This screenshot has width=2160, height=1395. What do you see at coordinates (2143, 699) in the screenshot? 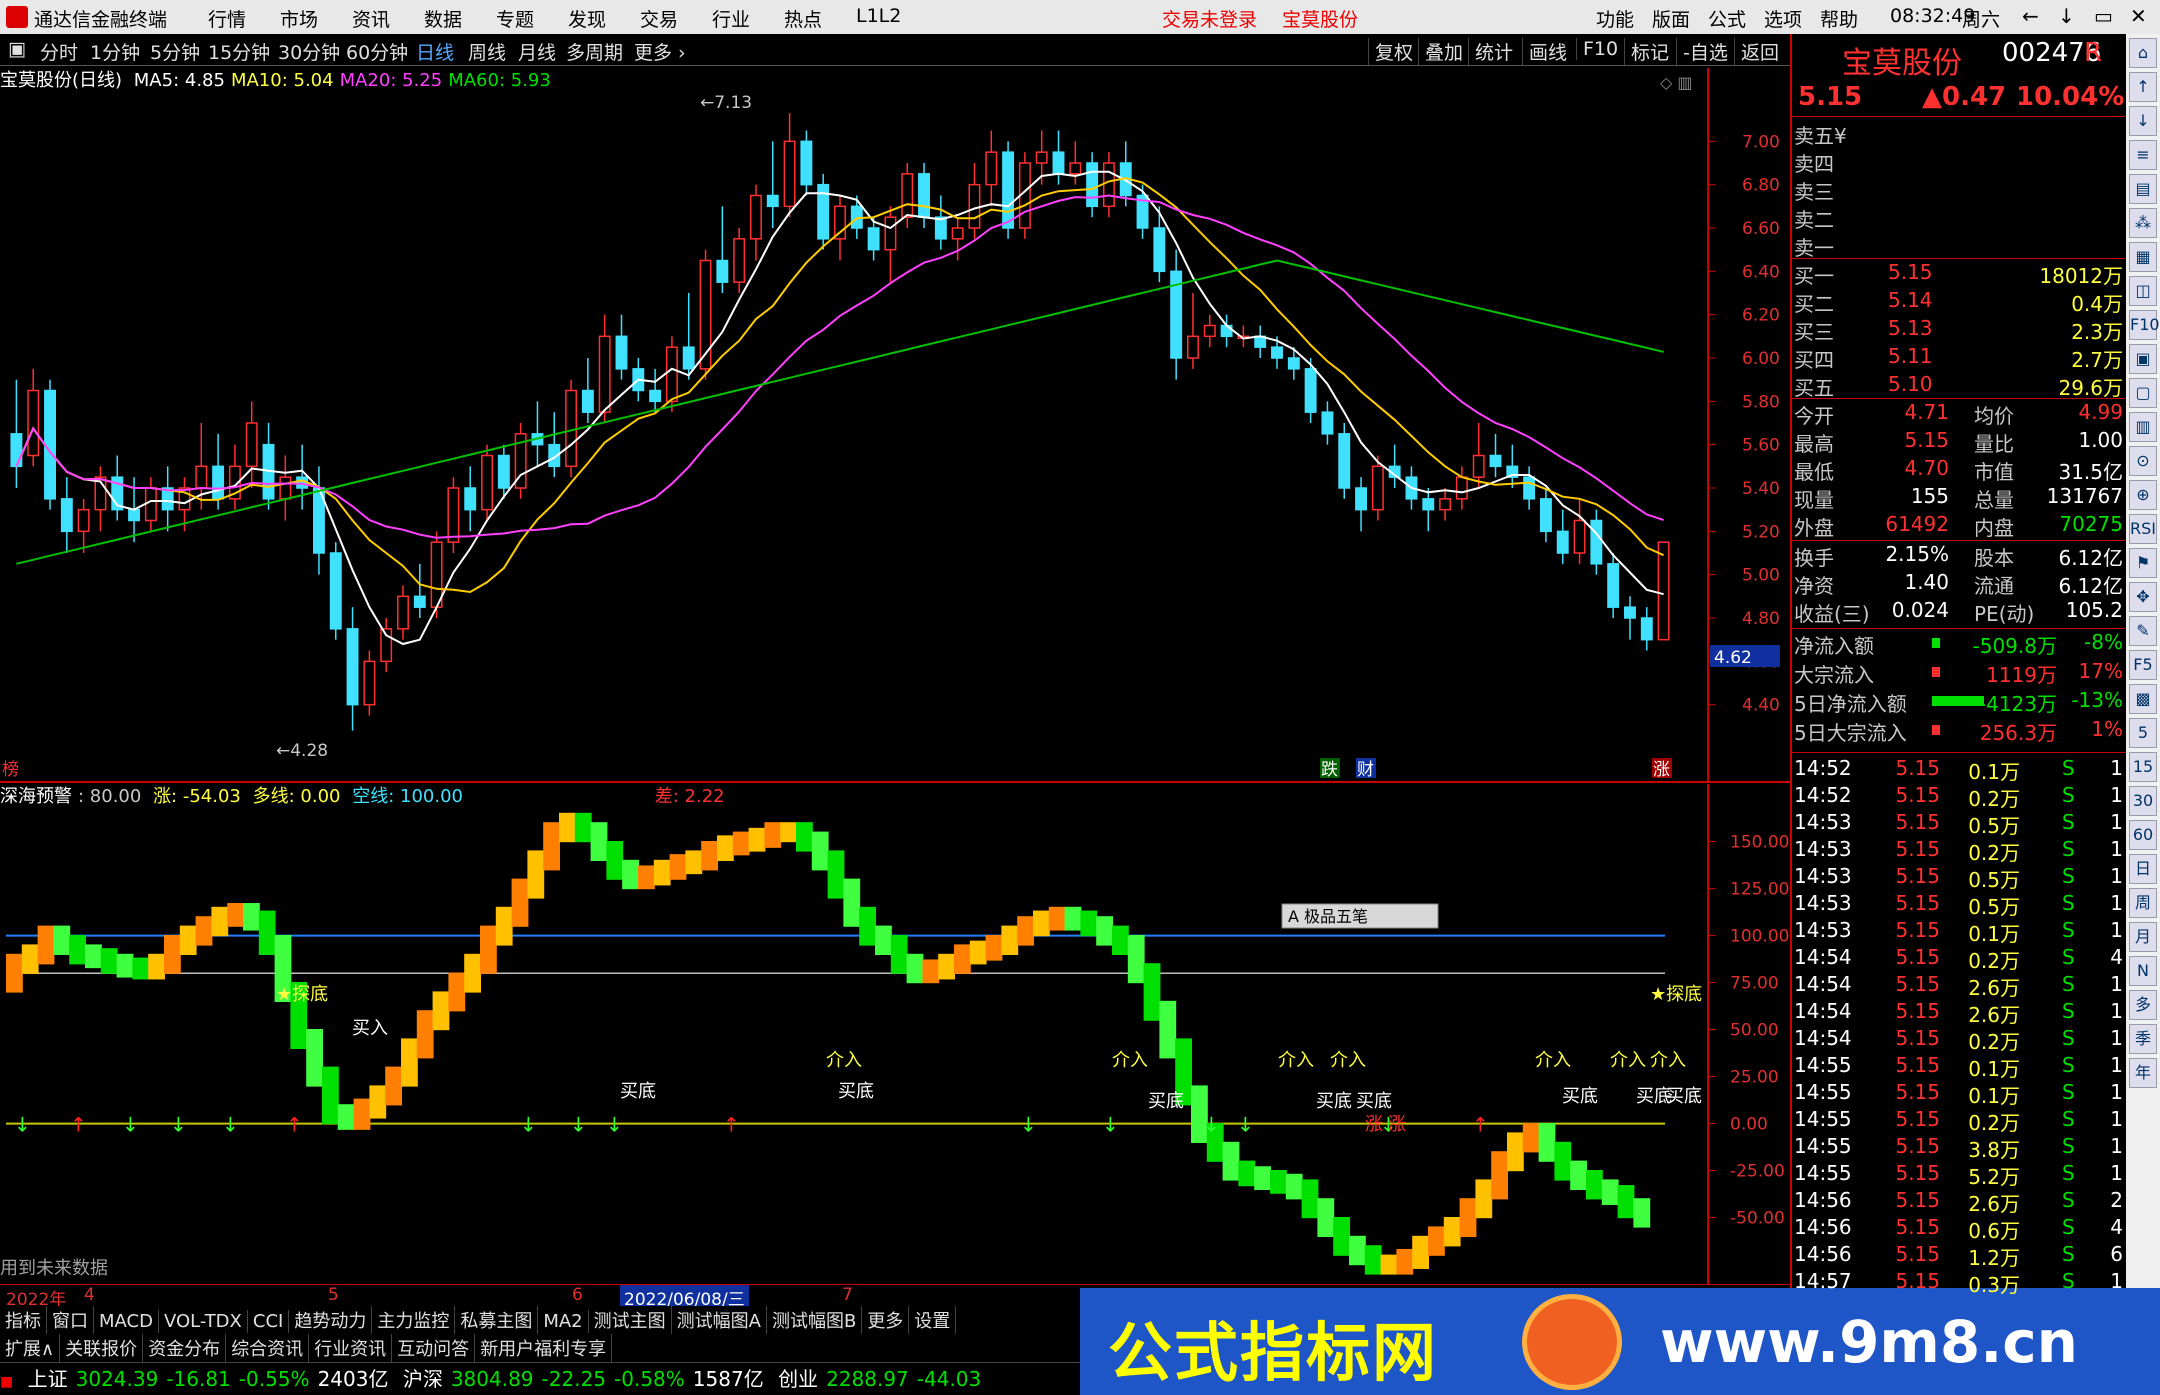
I see `sidebar-btn-19: ▩` at bounding box center [2143, 699].